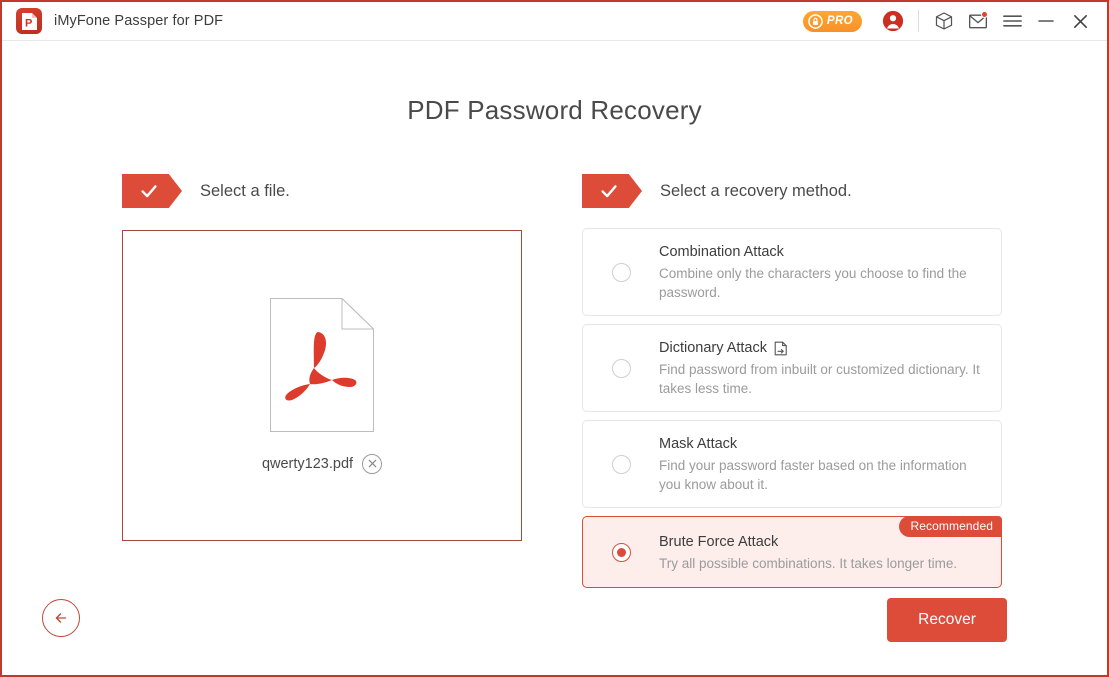  Describe the element at coordinates (839, 21) in the screenshot. I see `pro-badge-label: PRO` at that location.